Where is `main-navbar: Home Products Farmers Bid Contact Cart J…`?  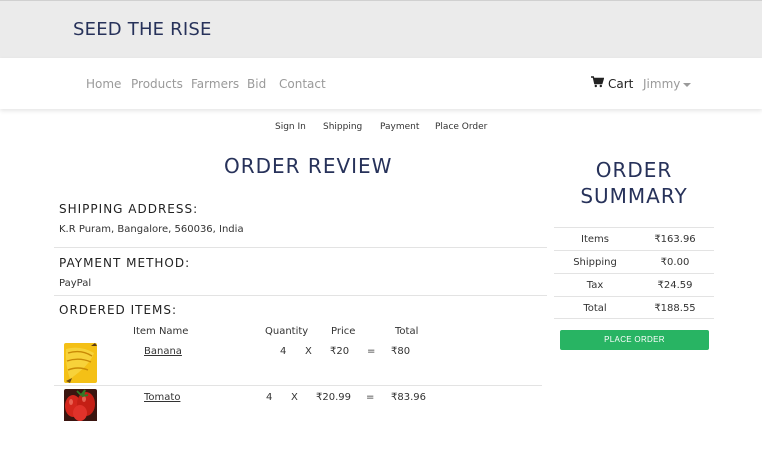
main-navbar: Home Products Farmers Bid Contact Cart J… is located at coordinates (381, 83).